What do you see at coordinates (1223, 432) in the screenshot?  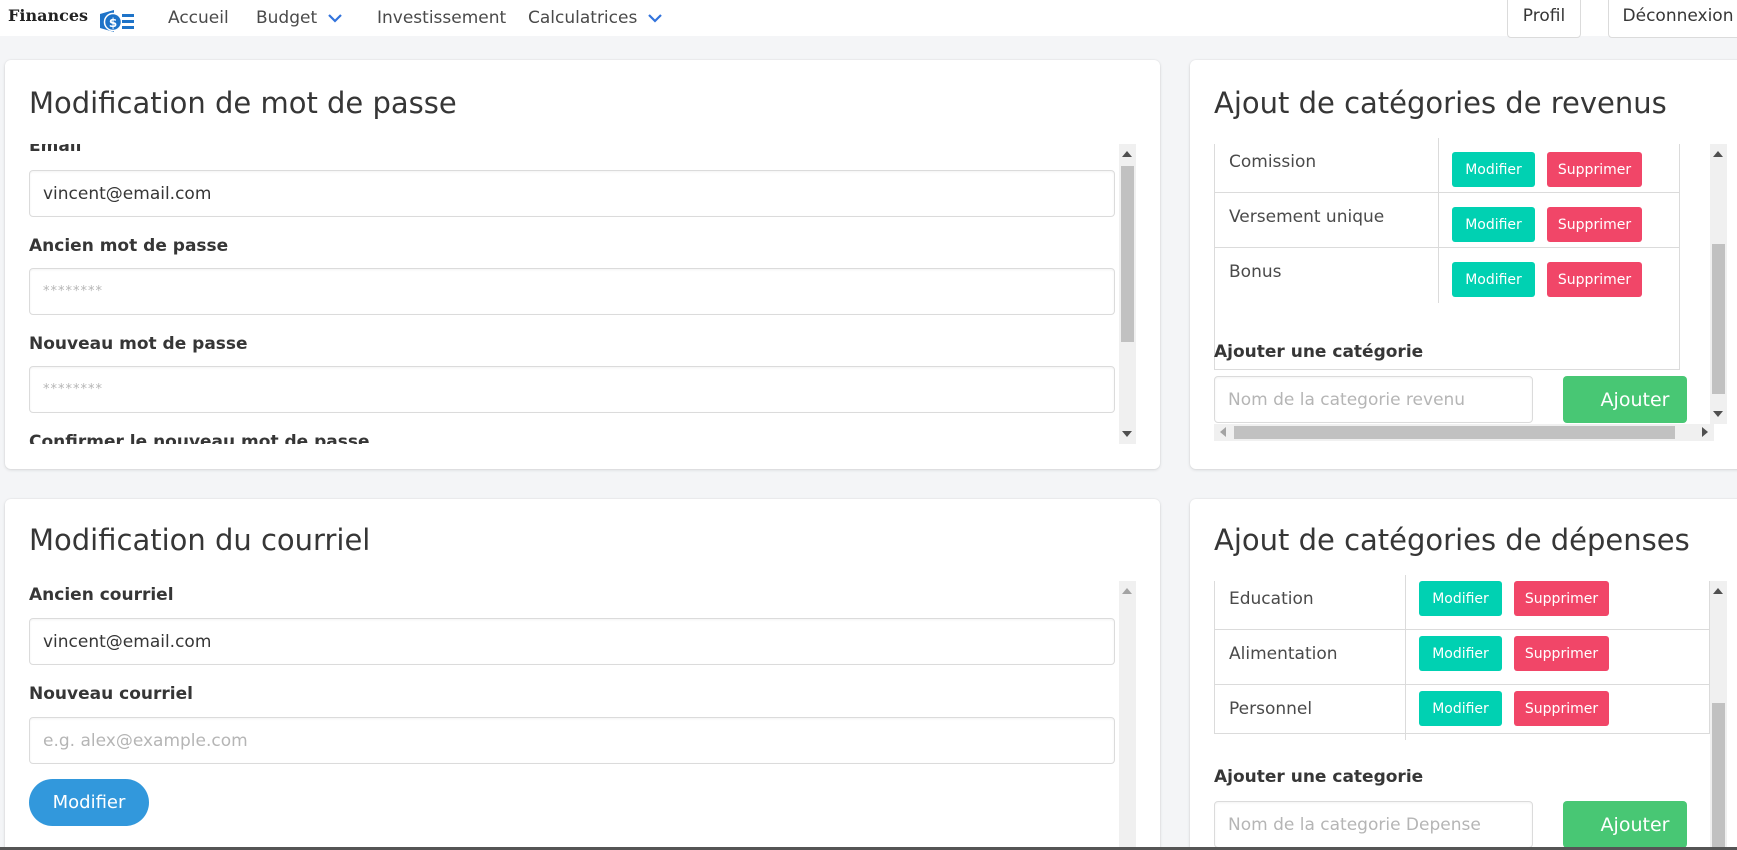 I see `scroll-left-arrow-icon` at bounding box center [1223, 432].